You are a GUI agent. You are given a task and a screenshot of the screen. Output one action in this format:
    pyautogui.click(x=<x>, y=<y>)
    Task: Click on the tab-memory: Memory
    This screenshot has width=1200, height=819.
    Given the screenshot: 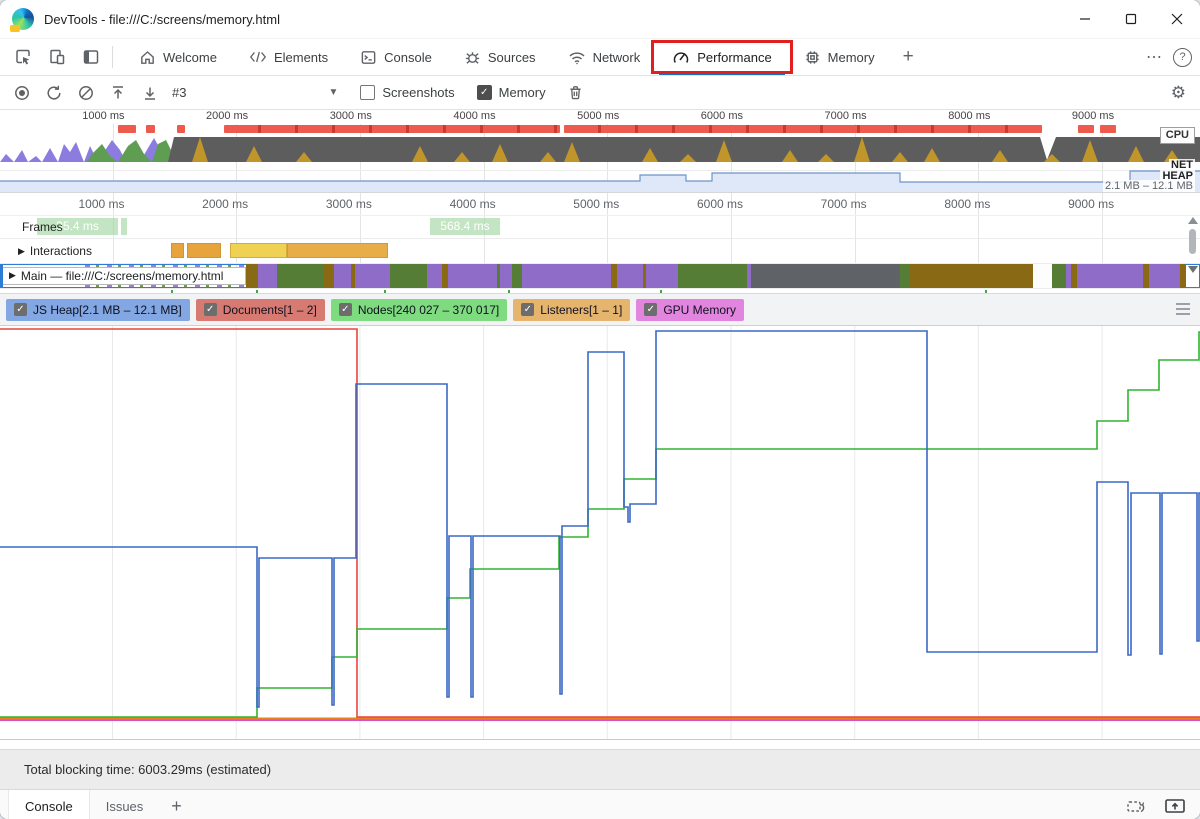 What is the action you would take?
    pyautogui.click(x=839, y=57)
    